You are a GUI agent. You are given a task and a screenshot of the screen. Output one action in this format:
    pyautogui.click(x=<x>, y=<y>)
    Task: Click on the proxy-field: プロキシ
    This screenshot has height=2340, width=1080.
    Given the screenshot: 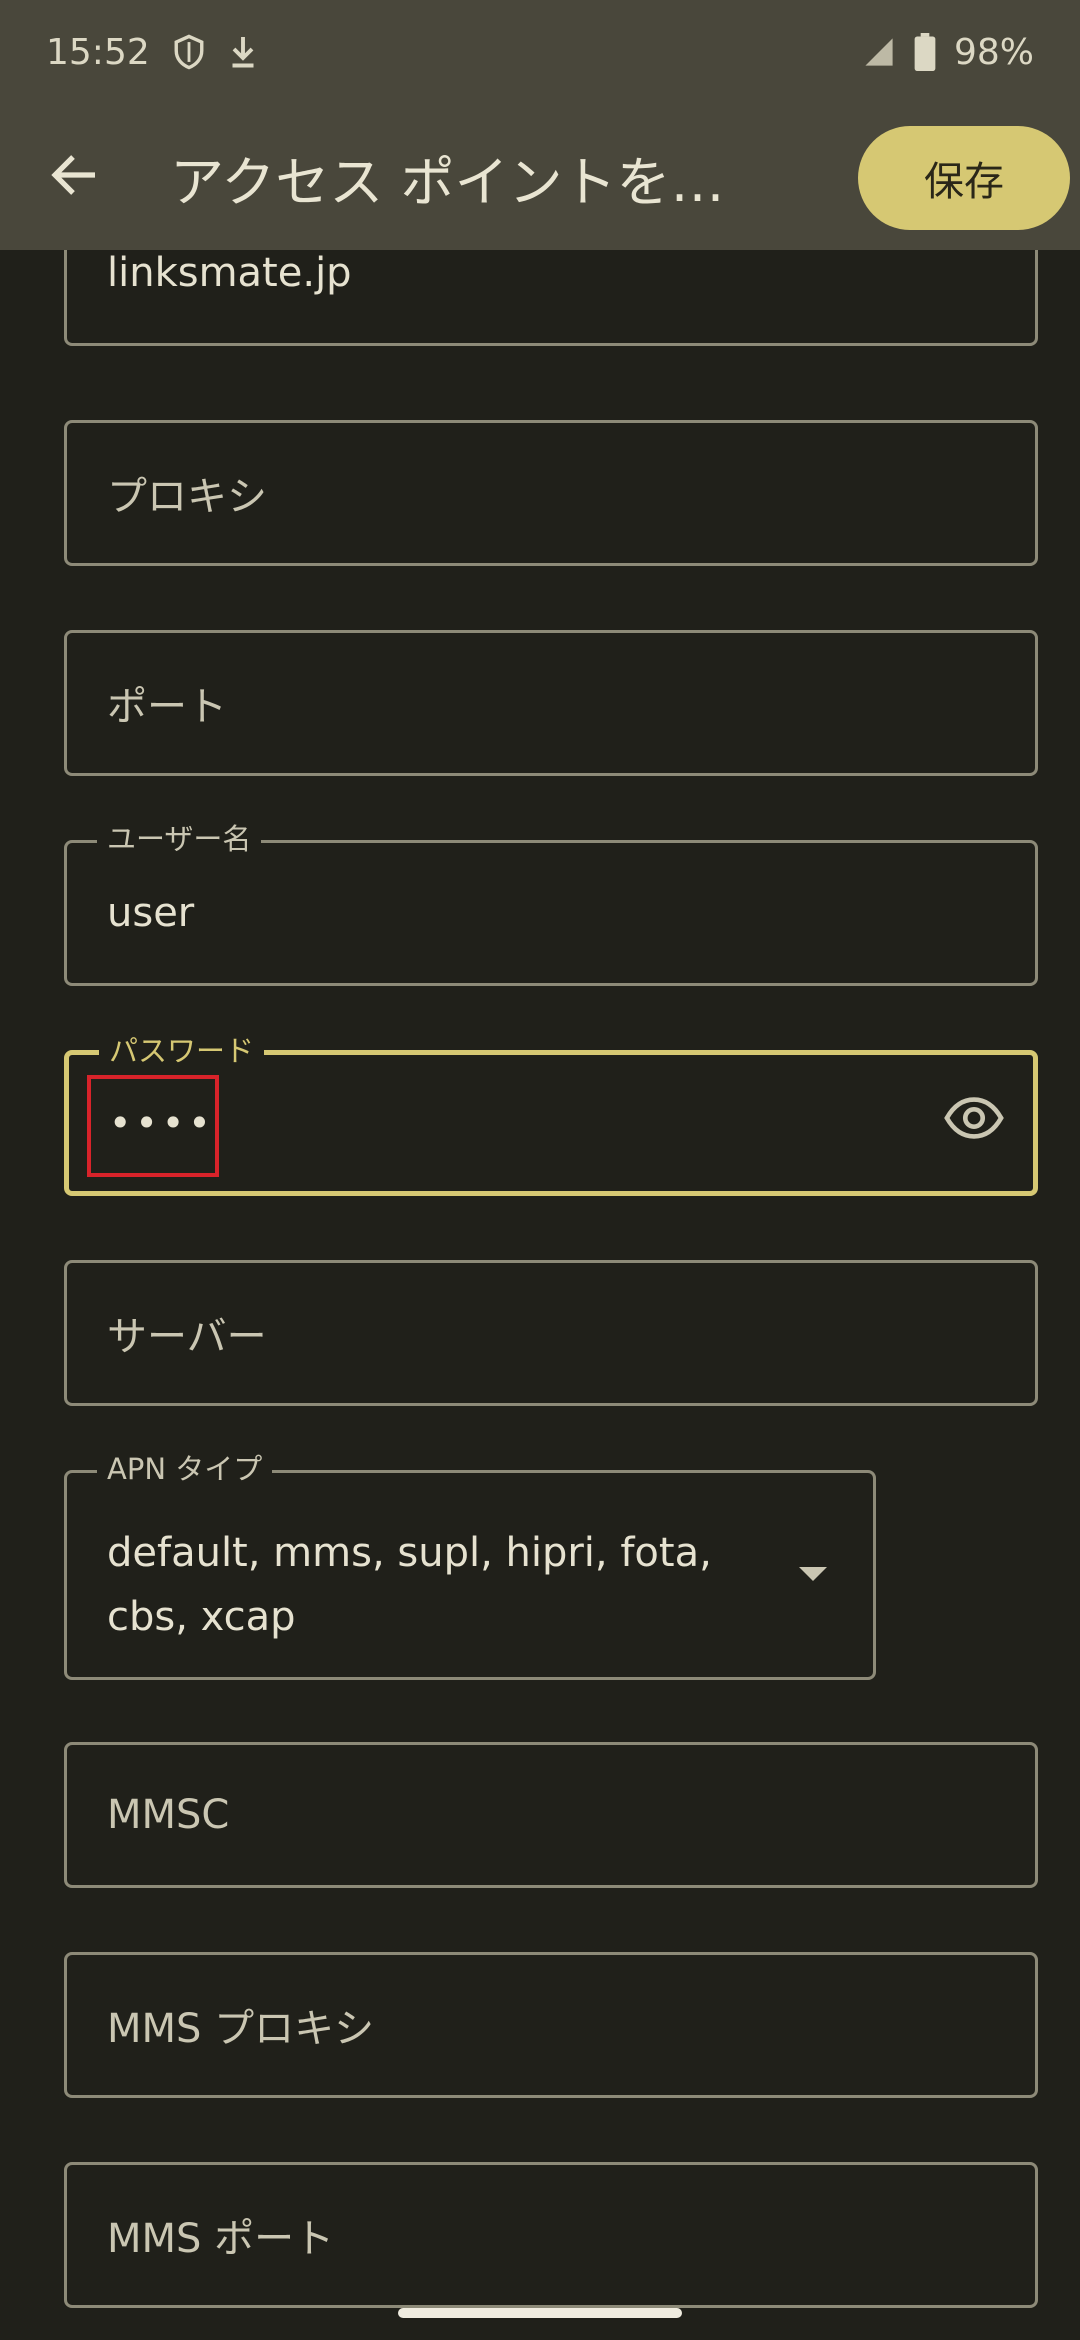 What is the action you would take?
    pyautogui.click(x=551, y=493)
    